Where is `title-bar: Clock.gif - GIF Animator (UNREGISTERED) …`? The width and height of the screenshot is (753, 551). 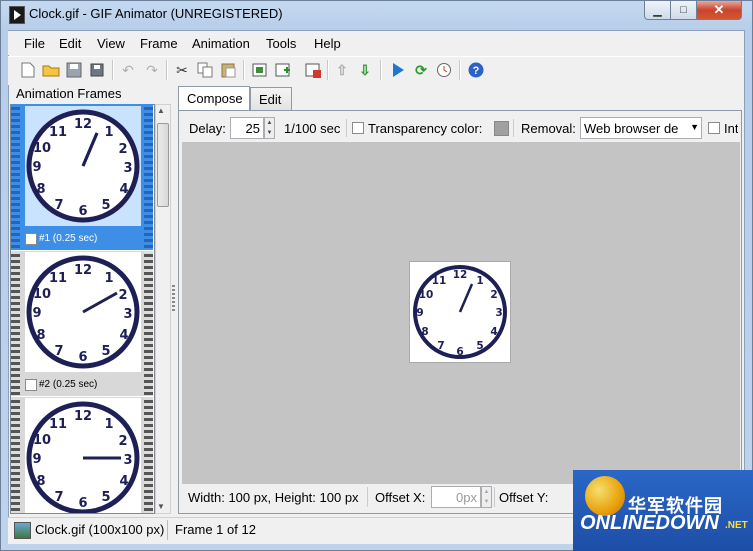 title-bar: Clock.gif - GIF Animator (UNREGISTERED) … is located at coordinates (375, 15).